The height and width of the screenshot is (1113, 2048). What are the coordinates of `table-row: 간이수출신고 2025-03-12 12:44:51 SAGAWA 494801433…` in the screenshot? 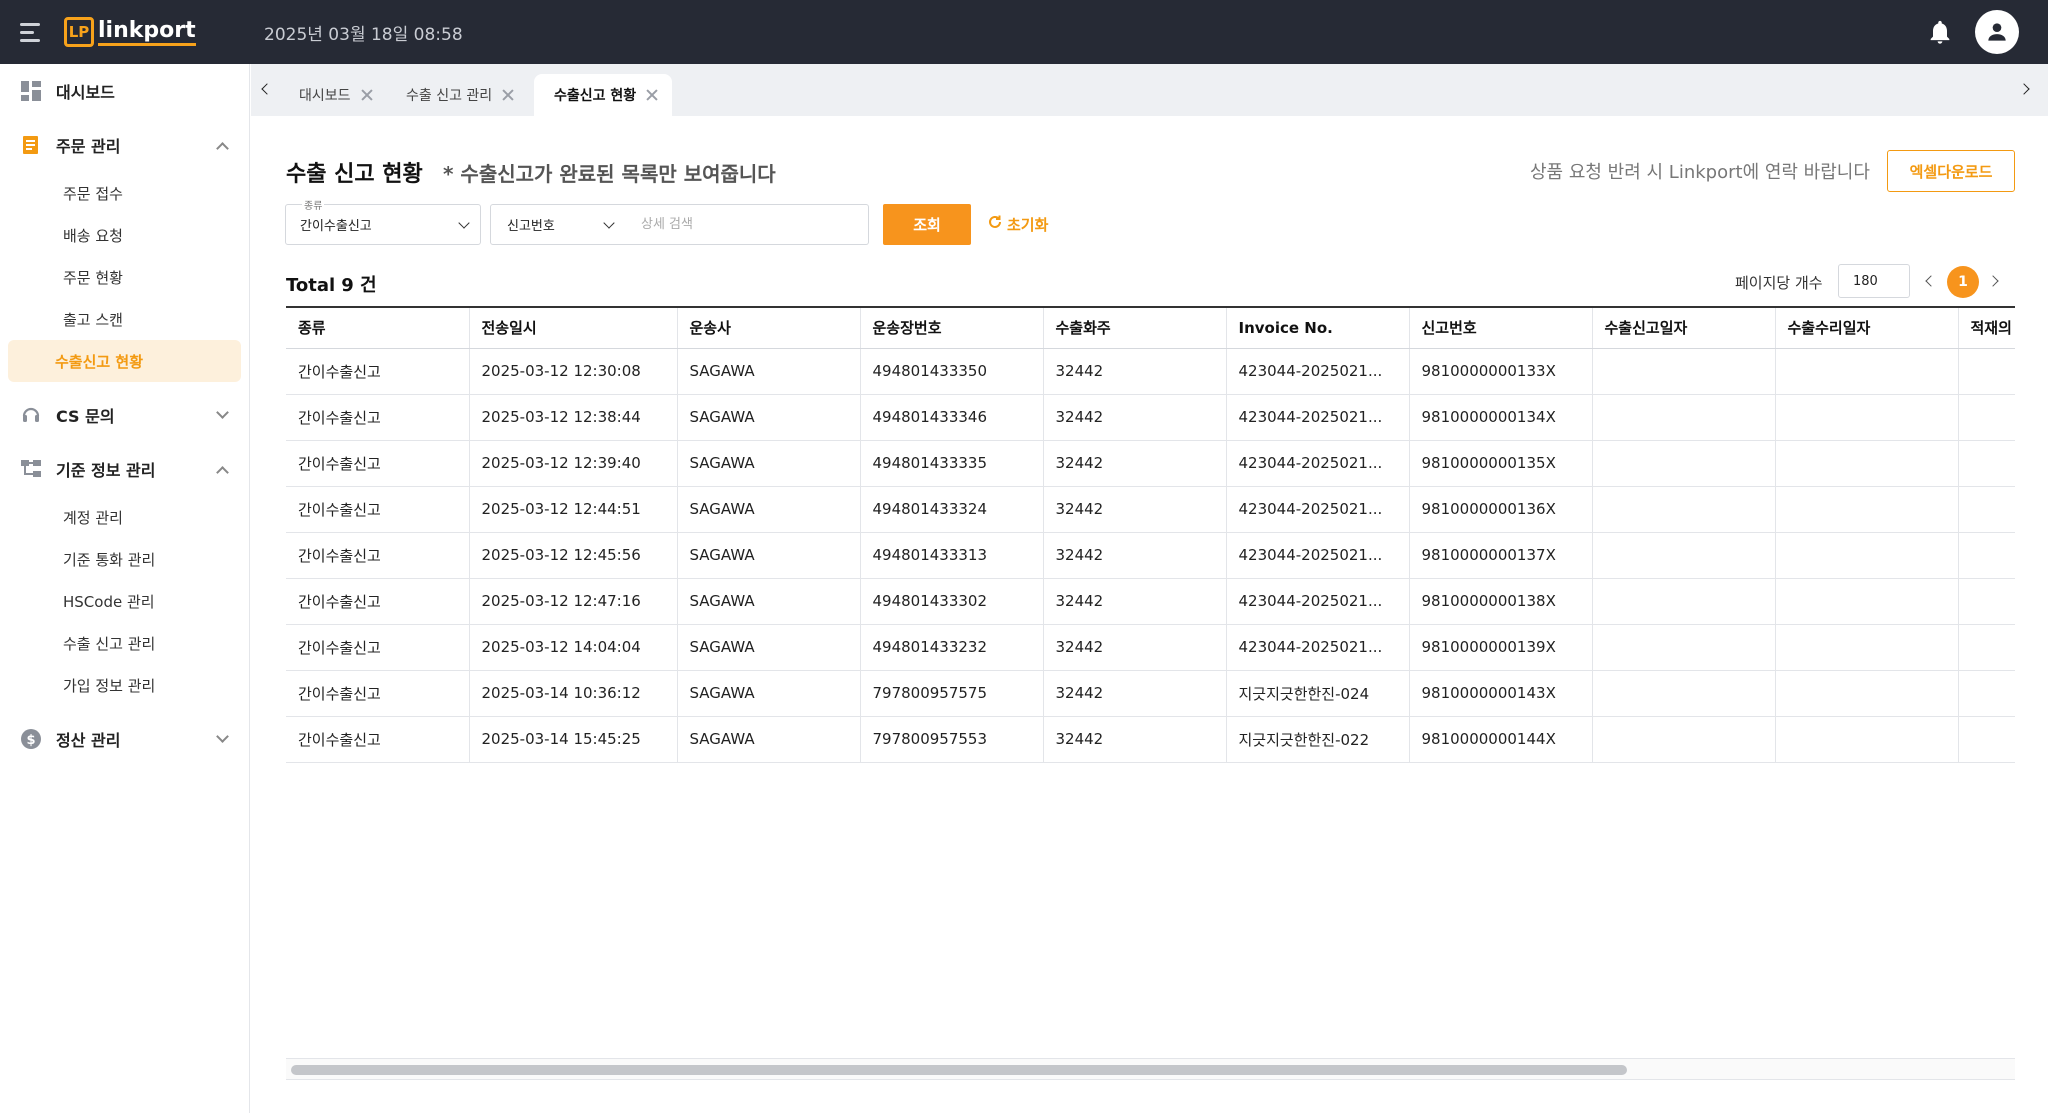 It's located at (1150, 509).